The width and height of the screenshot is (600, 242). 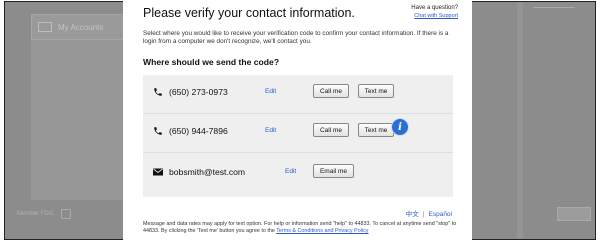 What do you see at coordinates (298, 94) in the screenshot?
I see `contact-row-phone-1: (650) 273-0973 Edit Call me Text me` at bounding box center [298, 94].